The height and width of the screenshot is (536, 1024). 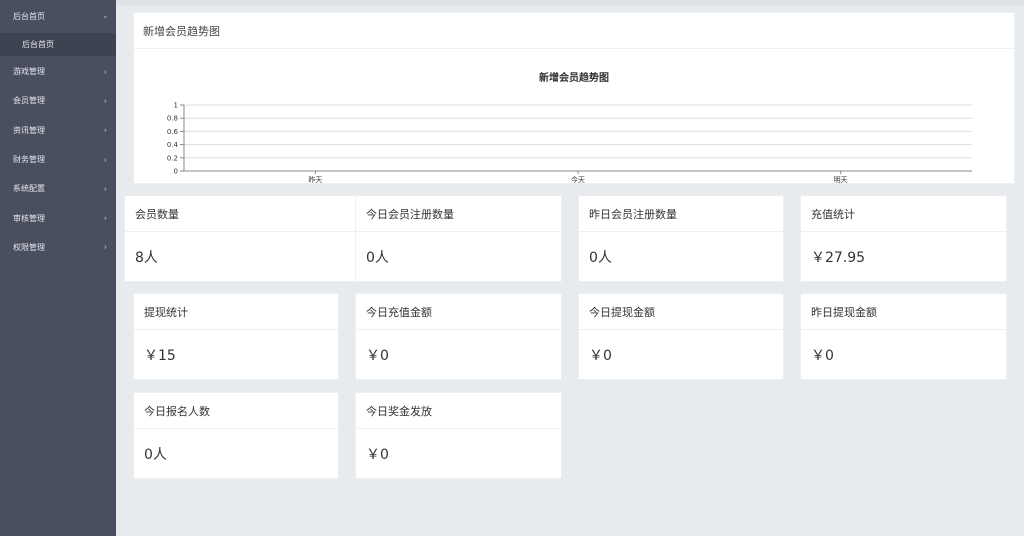 I want to click on sidebar-subitem-home: 后台首页, so click(x=58, y=44).